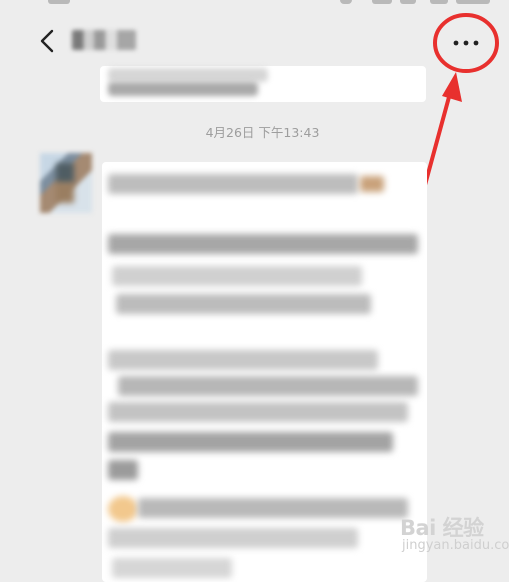 The height and width of the screenshot is (582, 509). What do you see at coordinates (473, 2) in the screenshot?
I see `clock-readout` at bounding box center [473, 2].